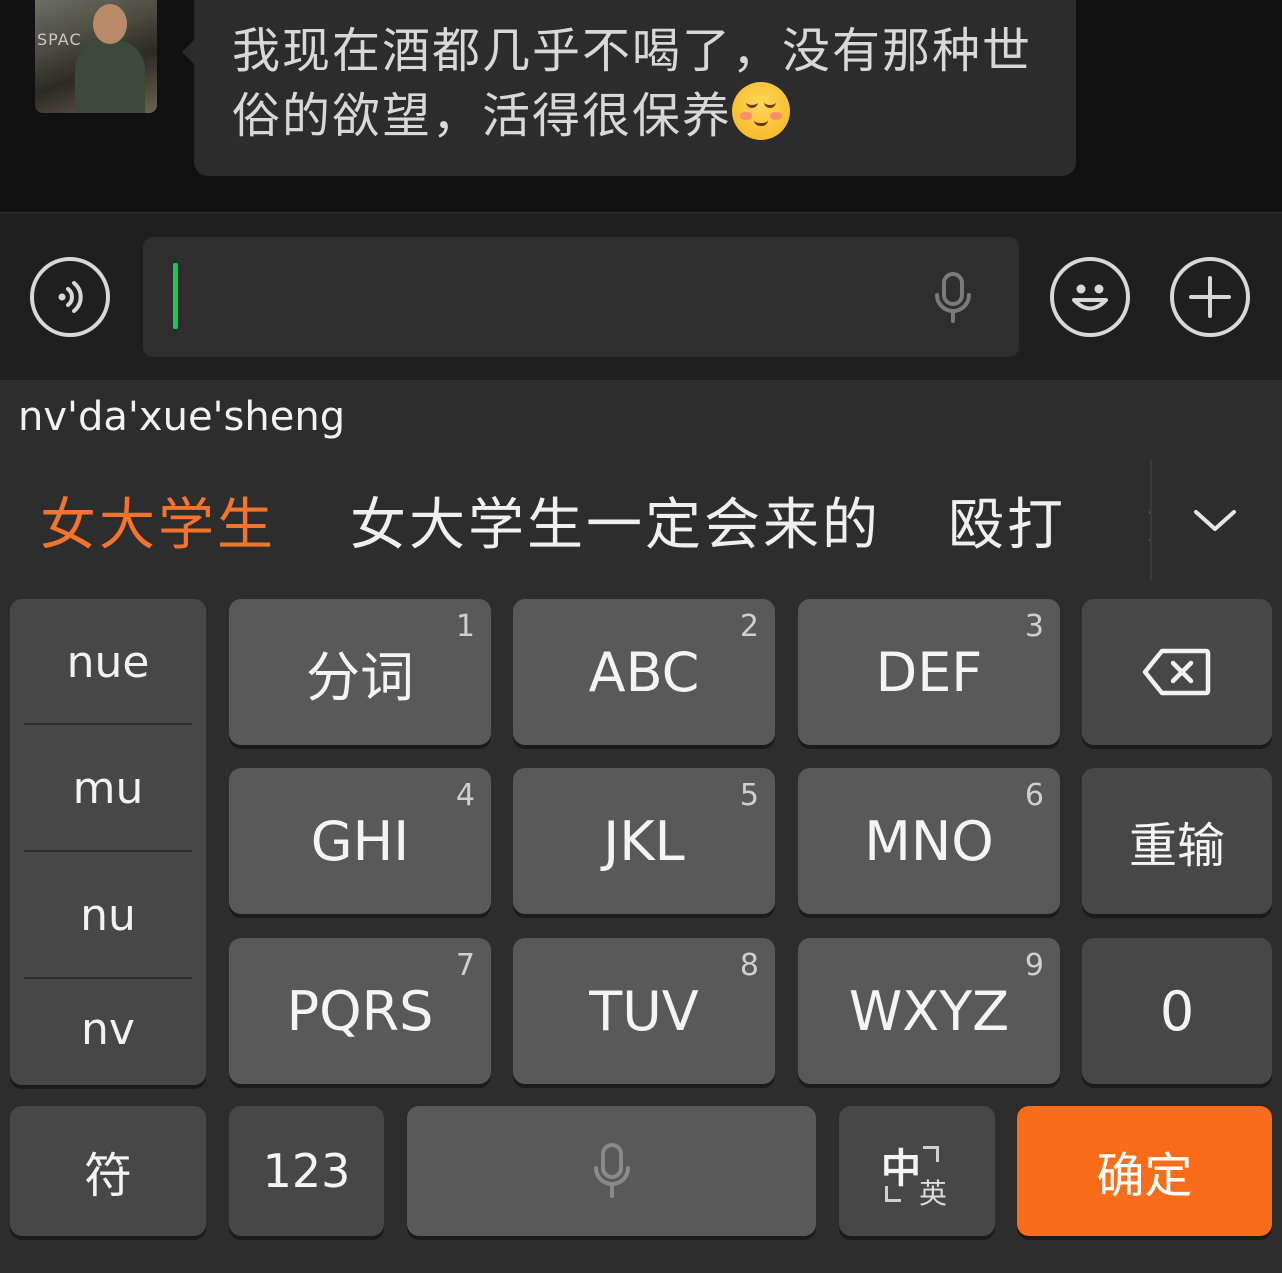  I want to click on reinput-key: 重输, so click(1177, 841).